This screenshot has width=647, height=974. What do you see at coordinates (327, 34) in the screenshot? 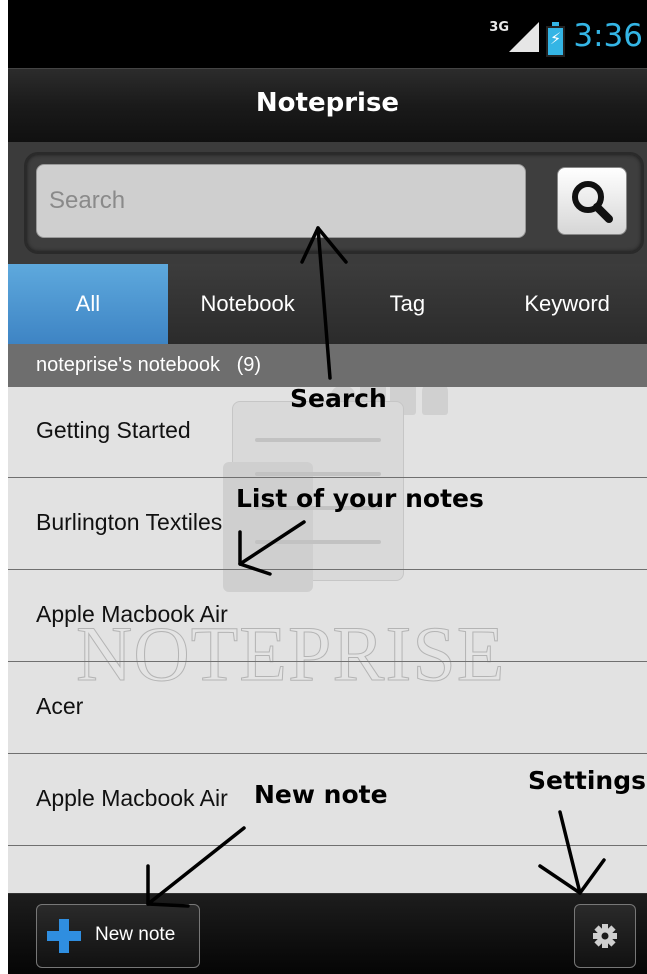
I see `status-bar: 3G ⚡ 3:36` at bounding box center [327, 34].